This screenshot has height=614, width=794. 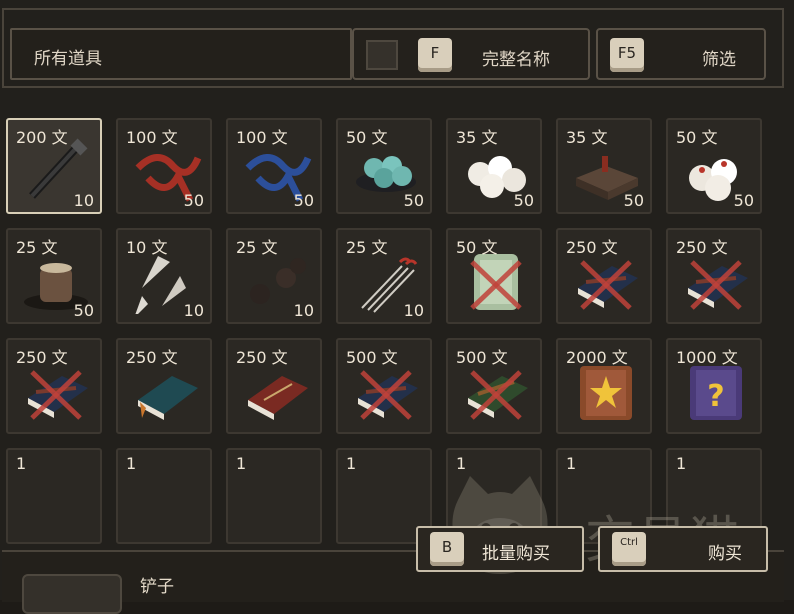 I want to click on filter-button: F5 筛选, so click(x=681, y=54).